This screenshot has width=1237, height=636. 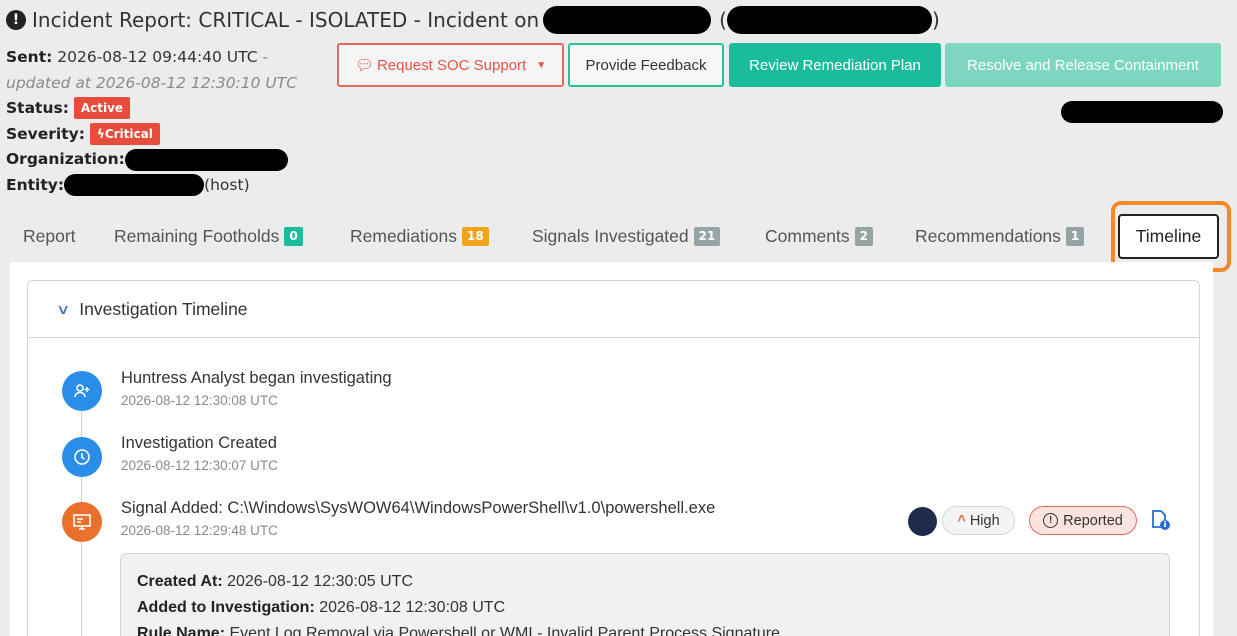 I want to click on organization-label: Organization:, so click(x=65, y=159).